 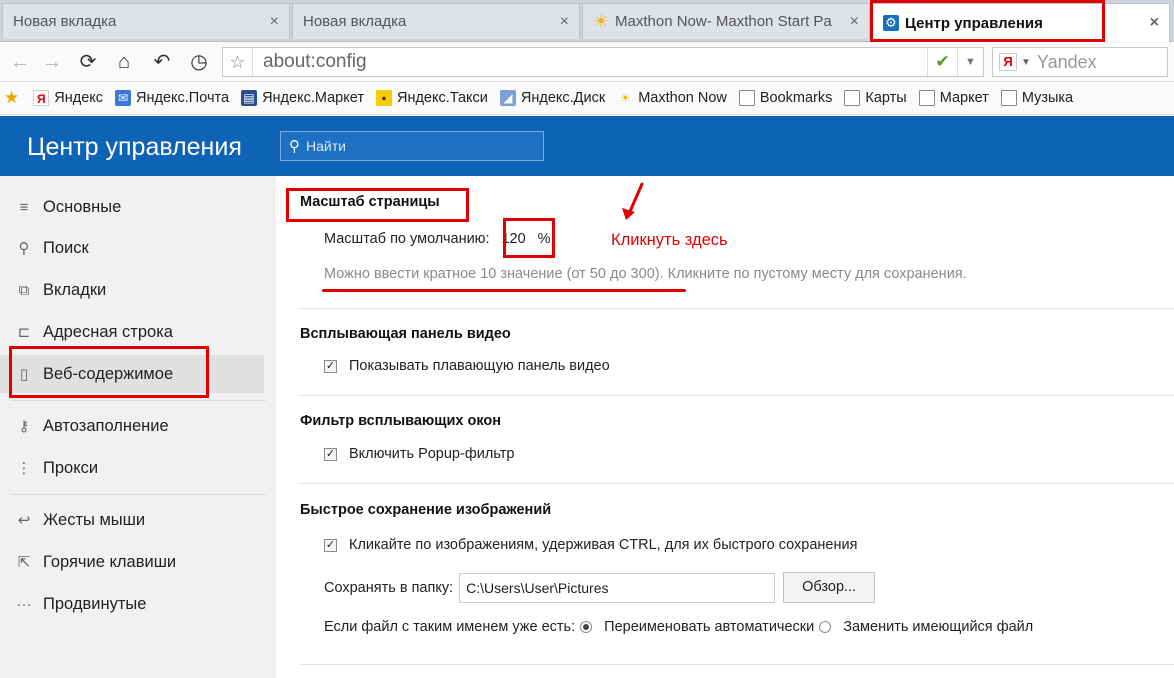 What do you see at coordinates (110, 561) in the screenshot?
I see `sidebar-item-label: Горячие клавиши` at bounding box center [110, 561].